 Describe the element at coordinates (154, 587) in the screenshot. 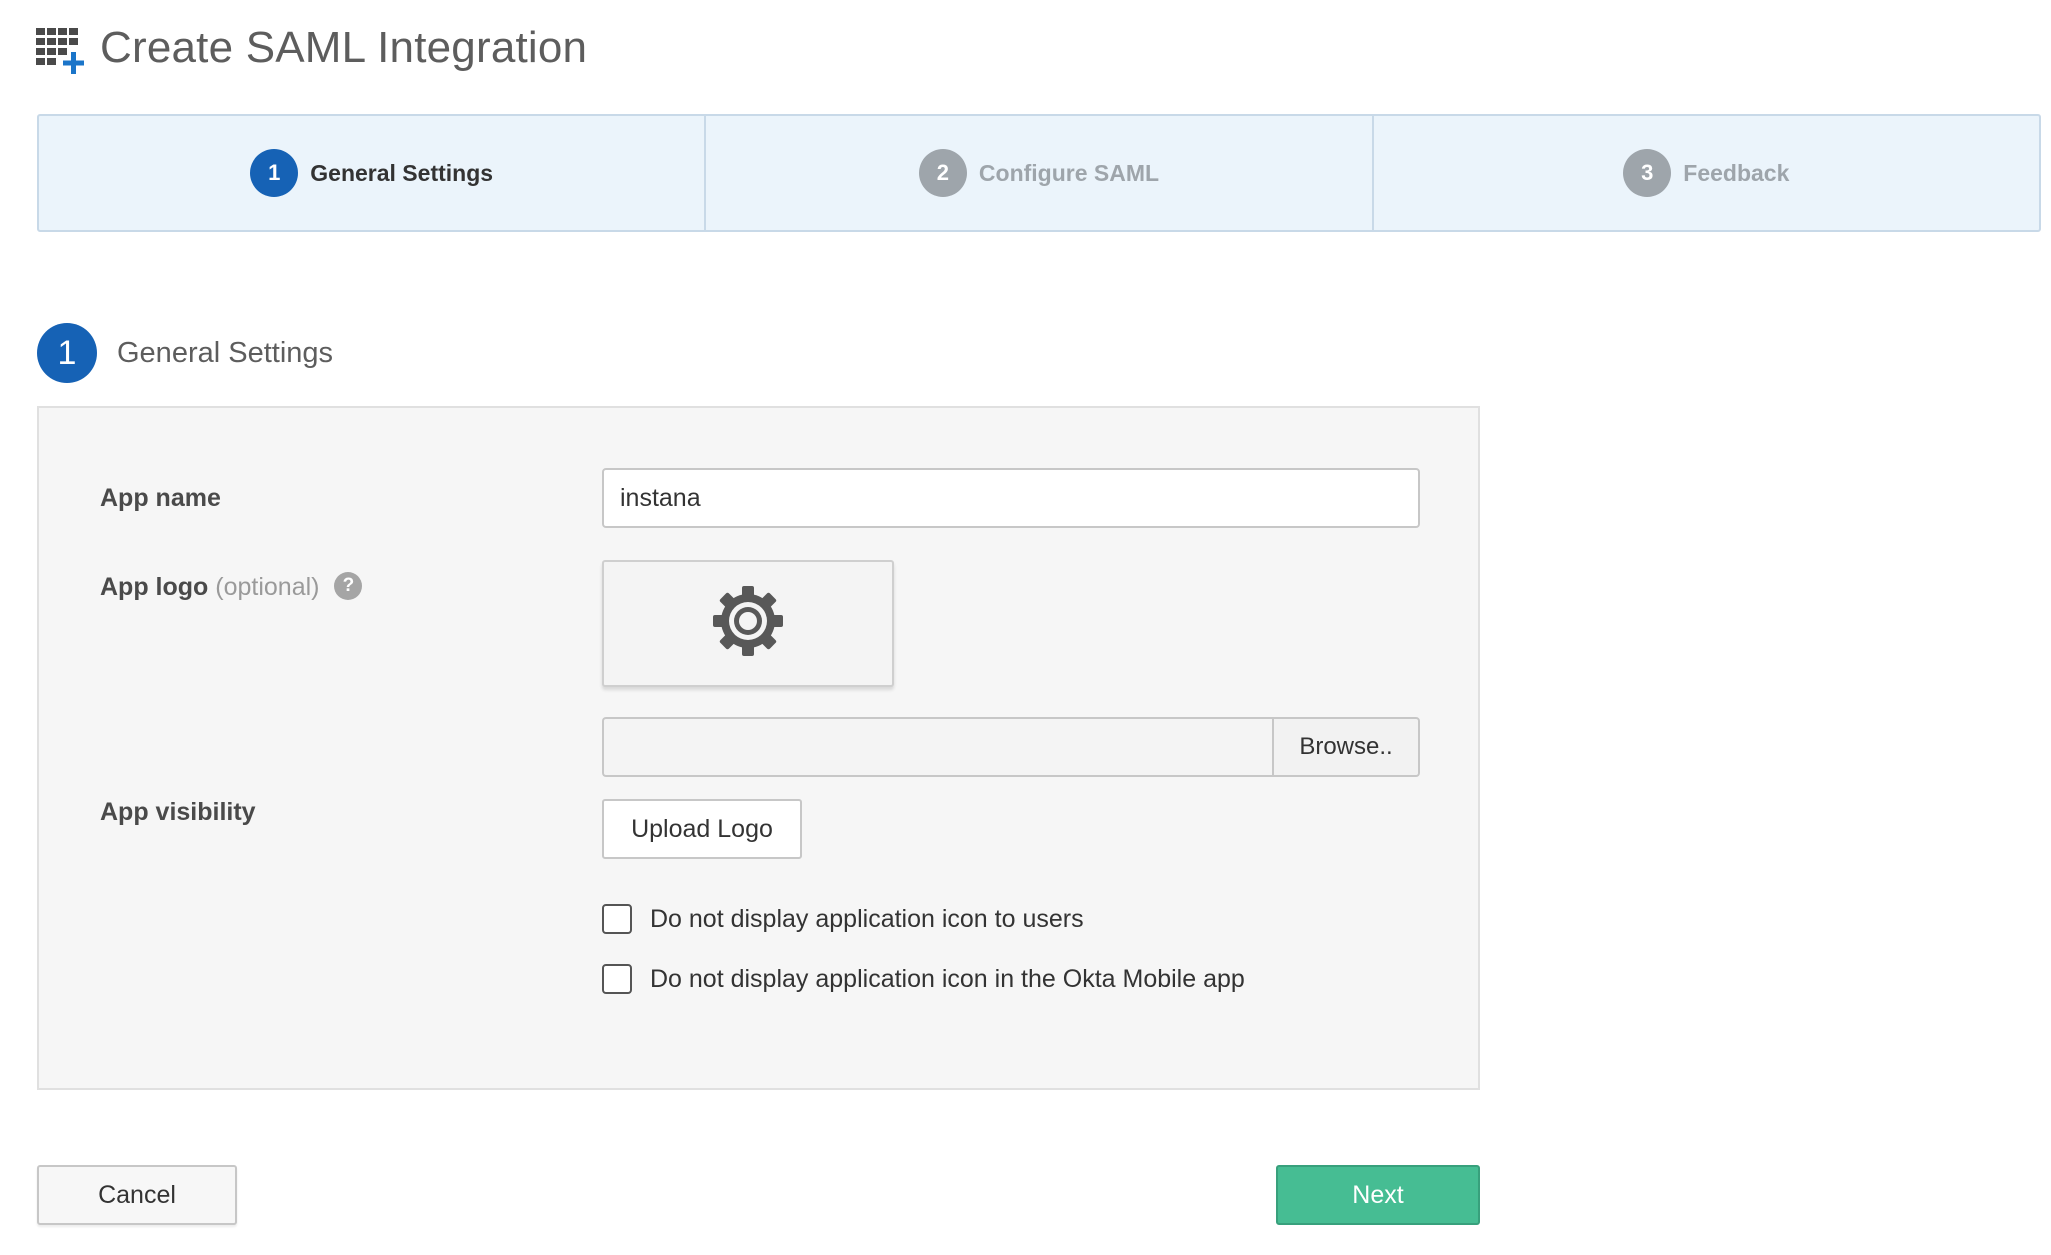

I see `app-logo-label-text: App logo` at that location.